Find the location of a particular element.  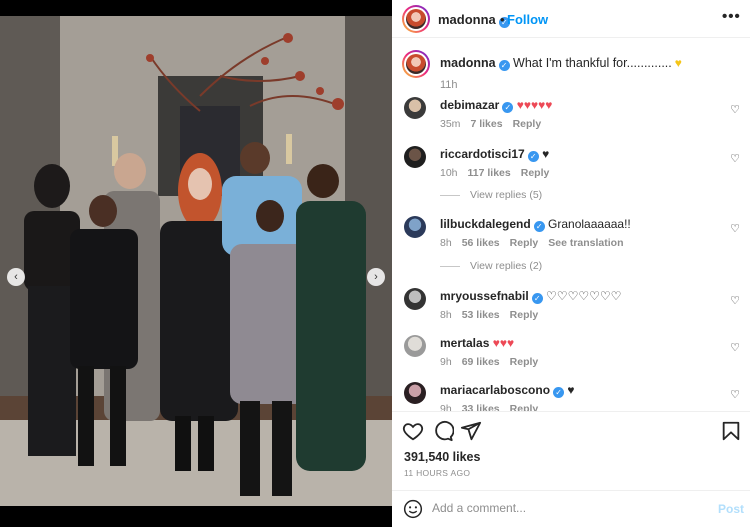

comment-time: 10h is located at coordinates (449, 173).